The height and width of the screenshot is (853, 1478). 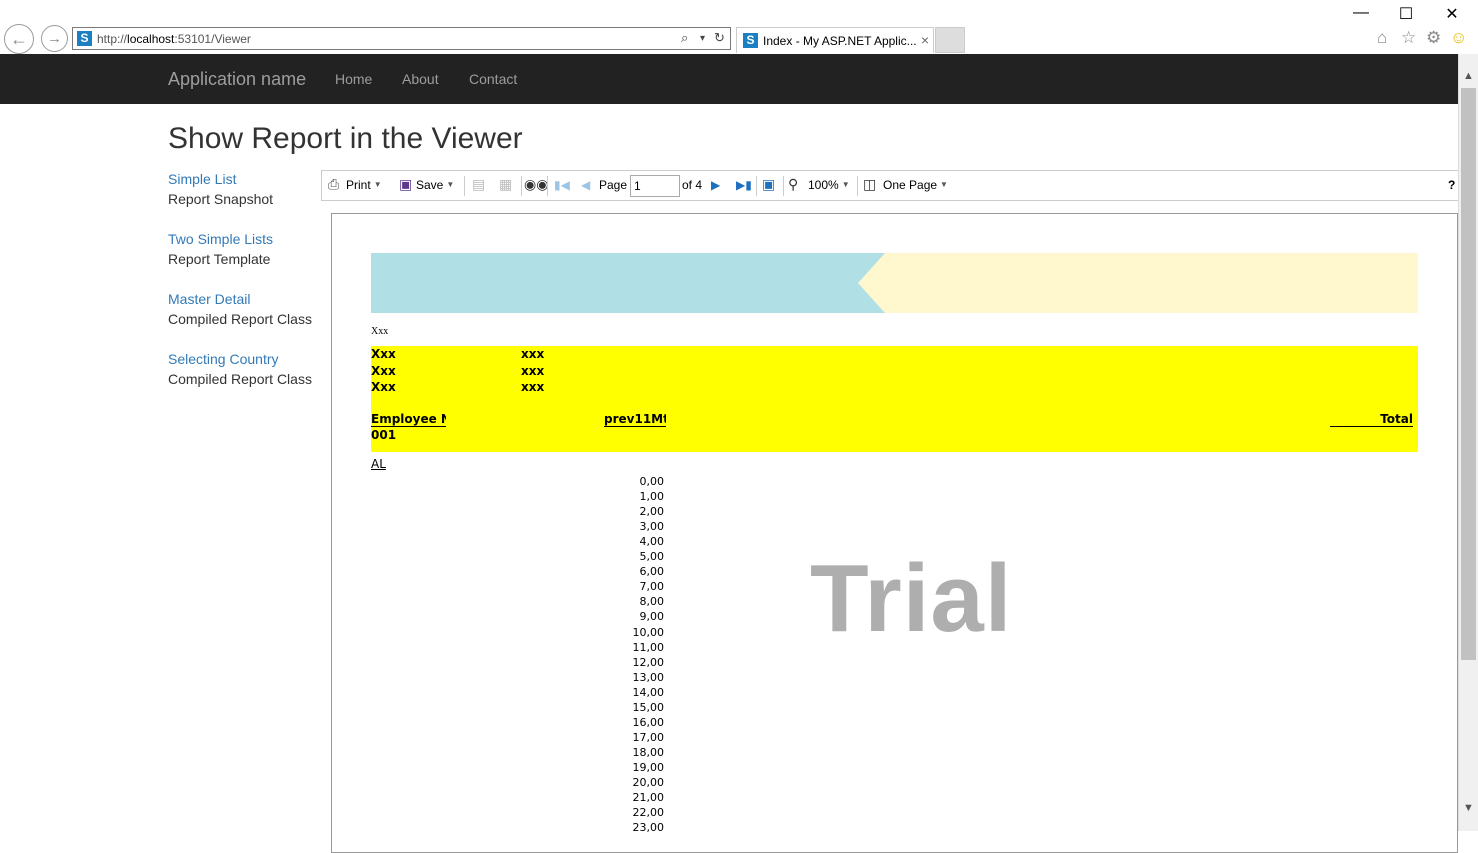 I want to click on value-row: 3,00, so click(x=652, y=527).